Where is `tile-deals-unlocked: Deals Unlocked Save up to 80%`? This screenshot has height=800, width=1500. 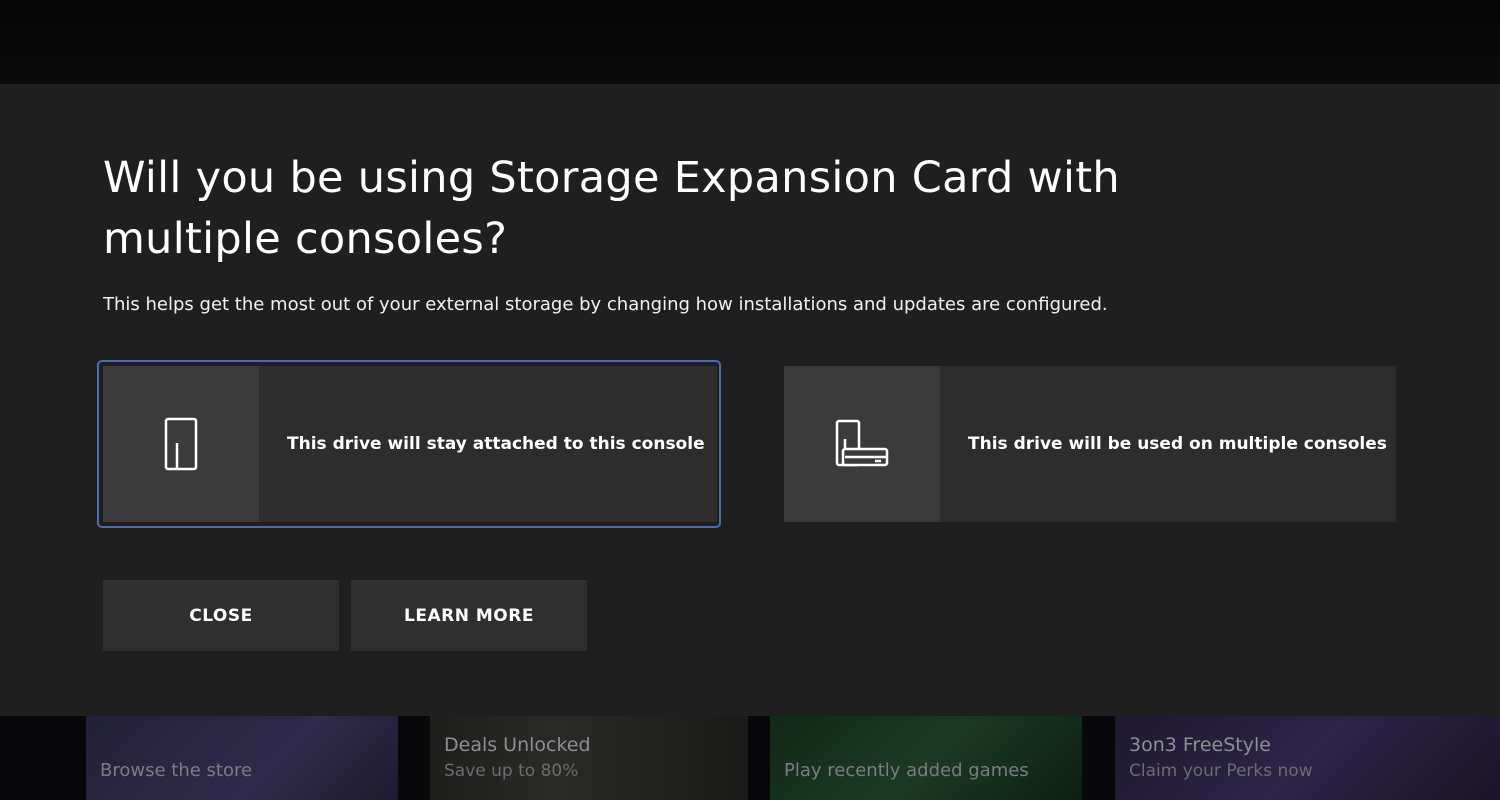
tile-deals-unlocked: Deals Unlocked Save up to 80% is located at coordinates (589, 758).